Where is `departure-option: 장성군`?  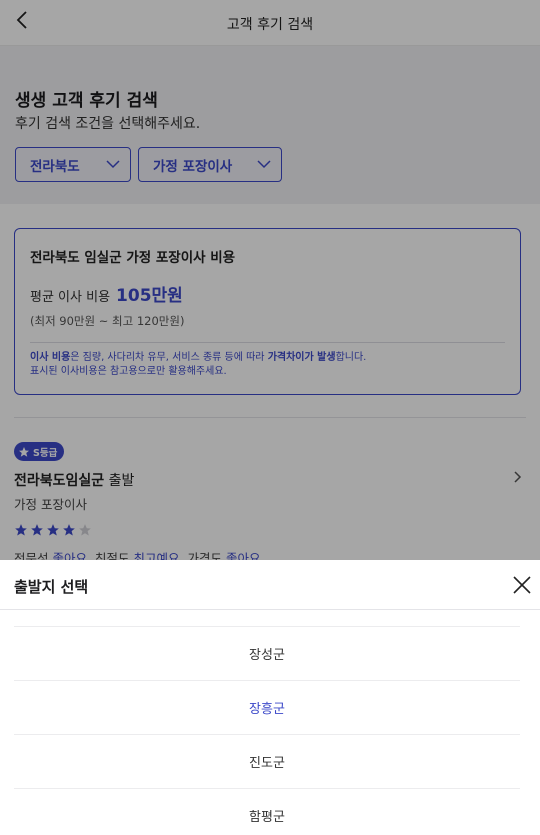 departure-option: 장성군 is located at coordinates (267, 653).